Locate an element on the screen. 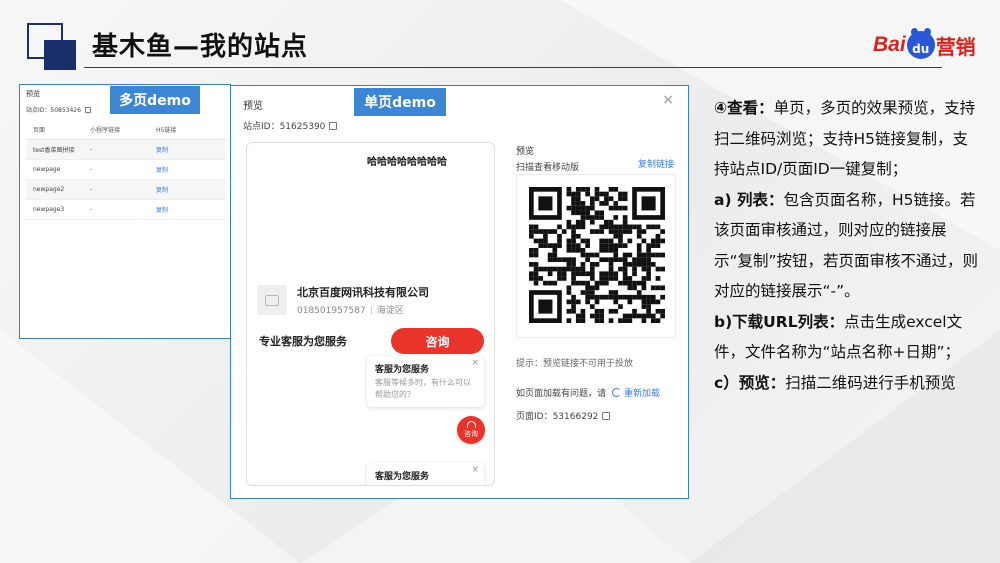 Image resolution: width=1000 pixels, height=563 pixels. baidu-paw-icon: du is located at coordinates (920, 43).